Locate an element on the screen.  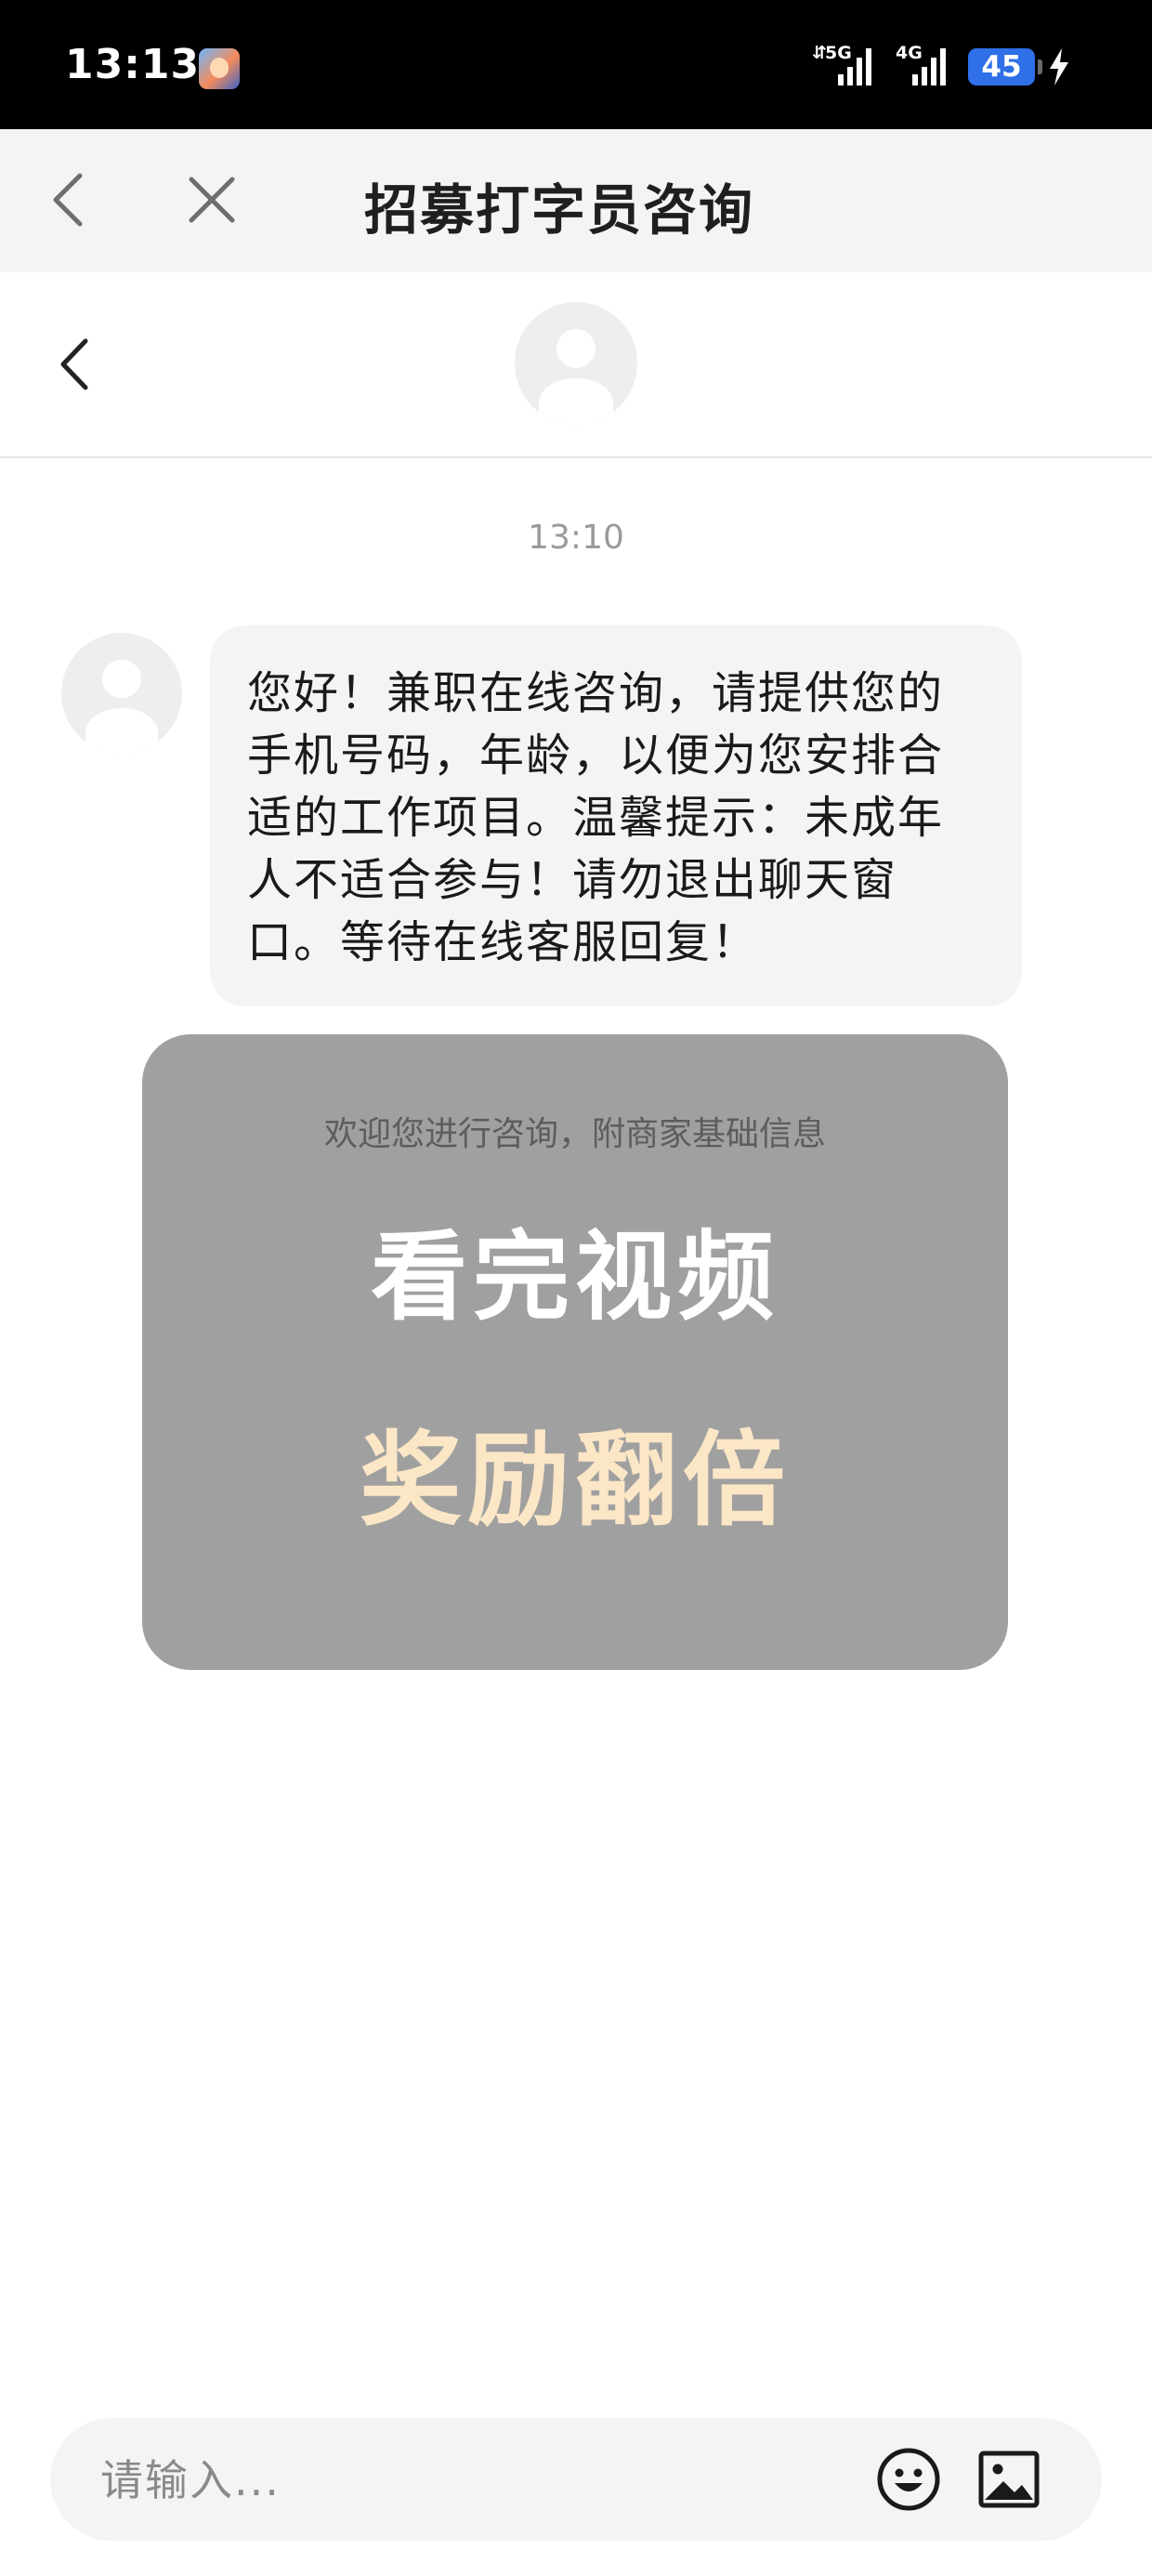
message-input-bar is located at coordinates (576, 2479).